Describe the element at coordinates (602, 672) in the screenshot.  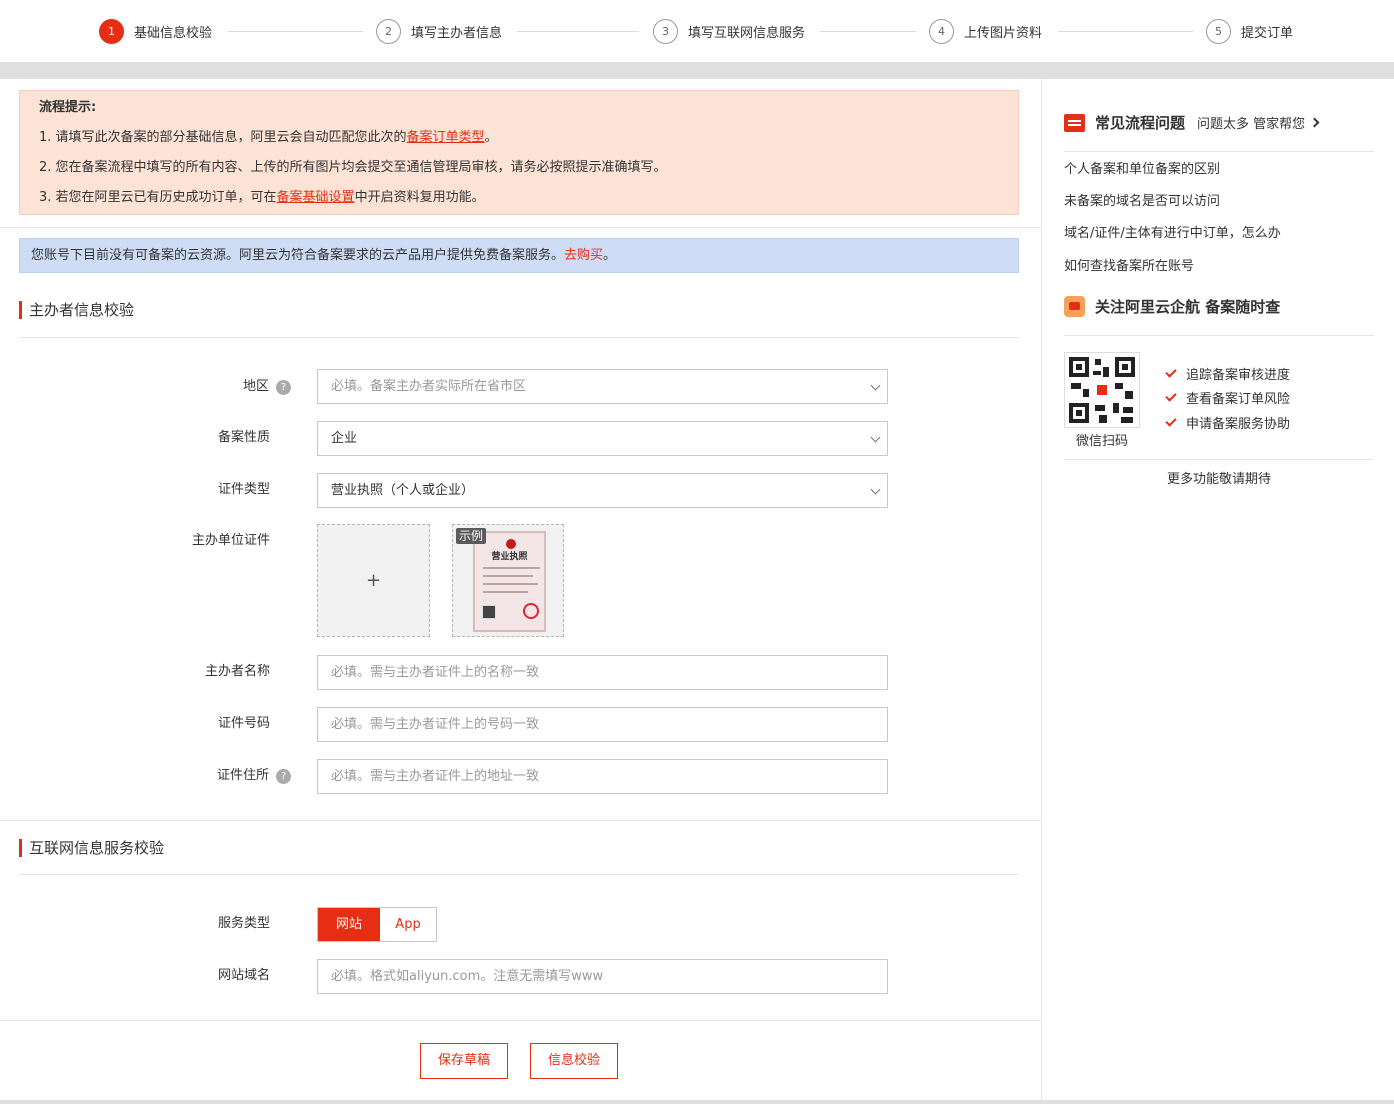
I see `sponsor-name-input: 必填。需与主办者证件上的名称一致` at that location.